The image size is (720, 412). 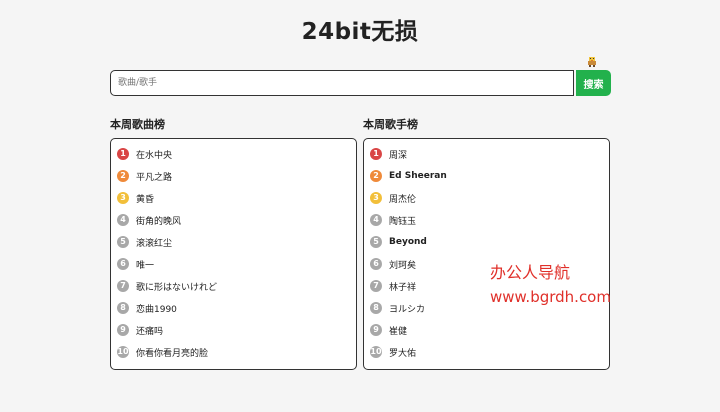 I want to click on song-name: 在水中央, so click(x=154, y=154).